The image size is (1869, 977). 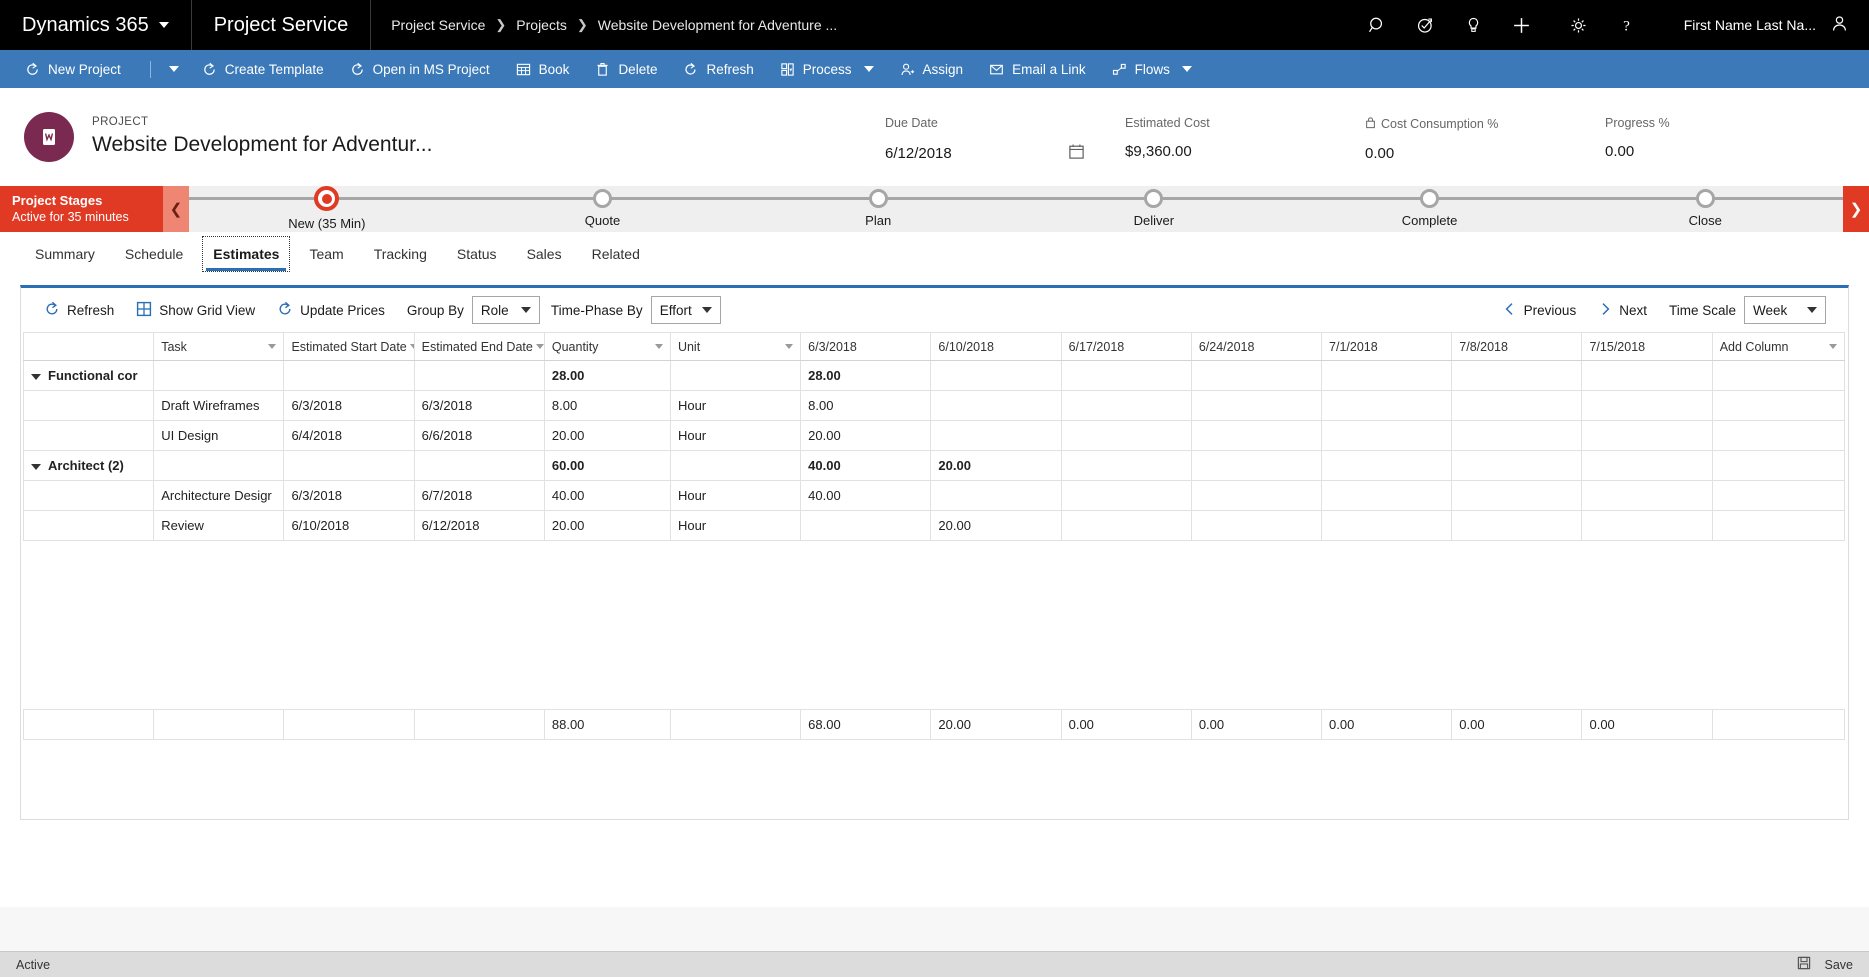 What do you see at coordinates (505, 310) in the screenshot?
I see `group-by-select: Role` at bounding box center [505, 310].